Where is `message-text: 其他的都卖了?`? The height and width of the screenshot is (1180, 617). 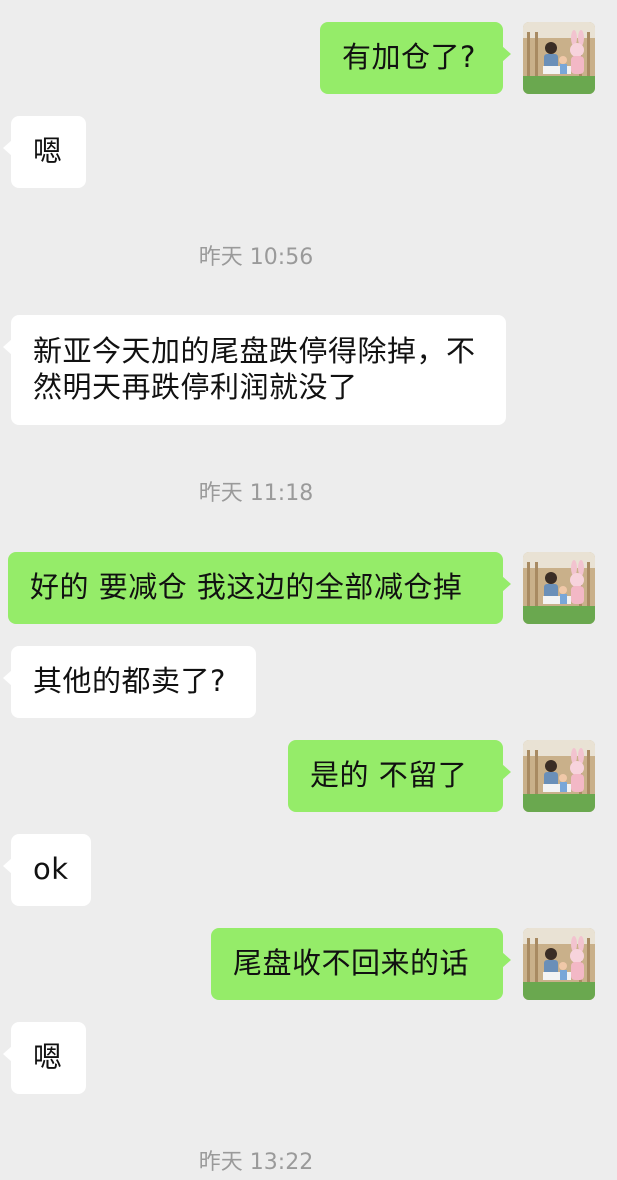 message-text: 其他的都卖了? is located at coordinates (129, 681).